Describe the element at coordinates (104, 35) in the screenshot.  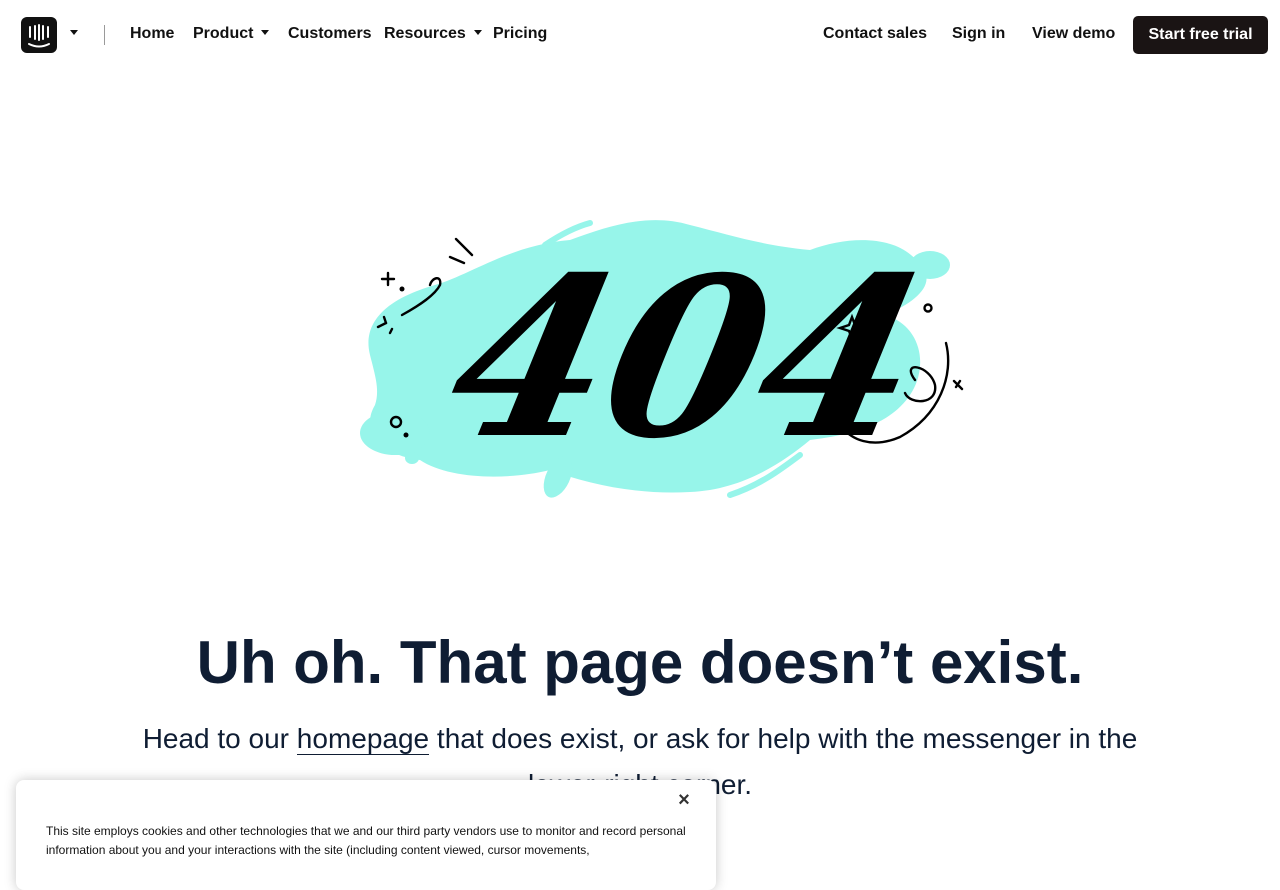
I see `nav-divider` at that location.